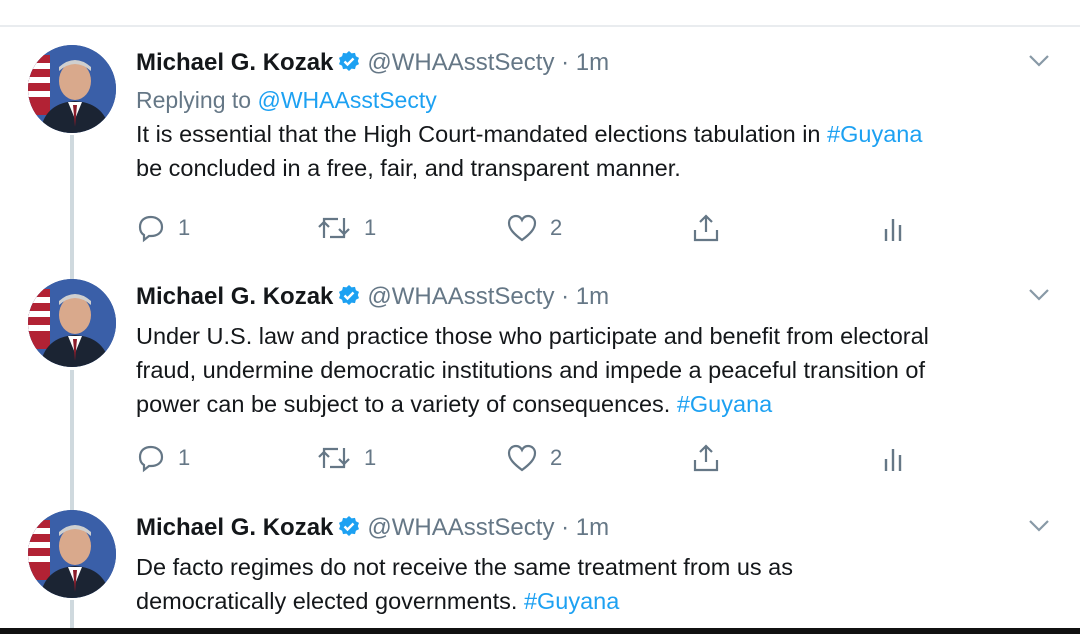 Image resolution: width=1080 pixels, height=634 pixels. Describe the element at coordinates (593, 100) in the screenshot. I see `replying-to: Replying to @WHAAsstSecty` at that location.